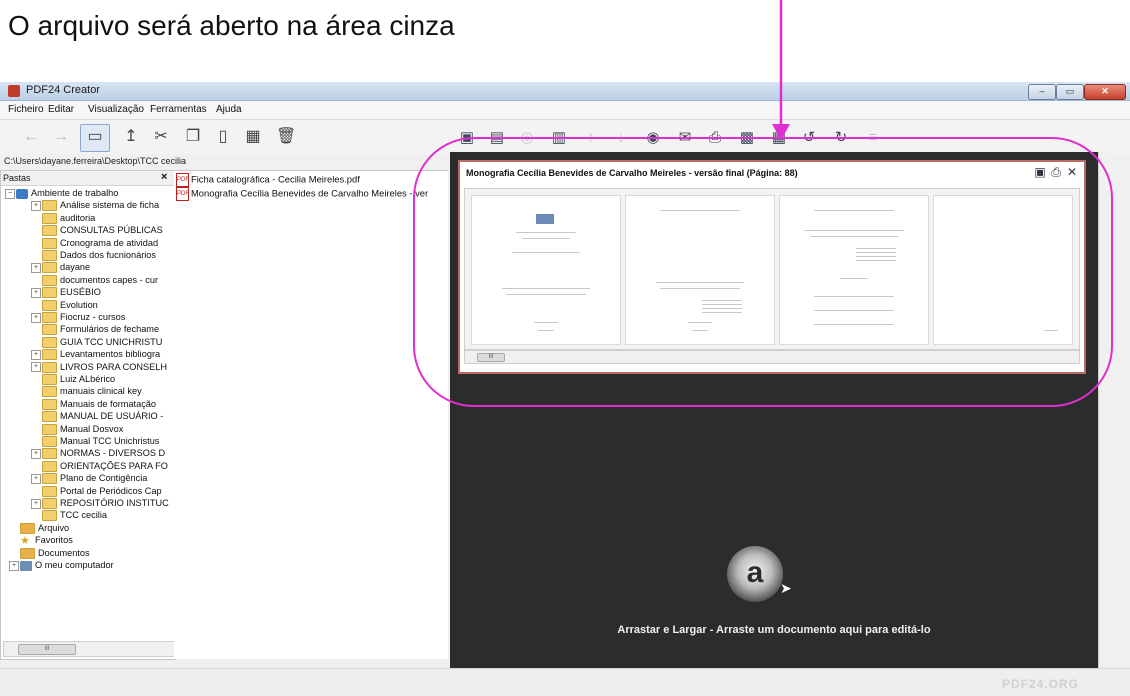  I want to click on tree-item: + EUSÉBIO, so click(66, 292).